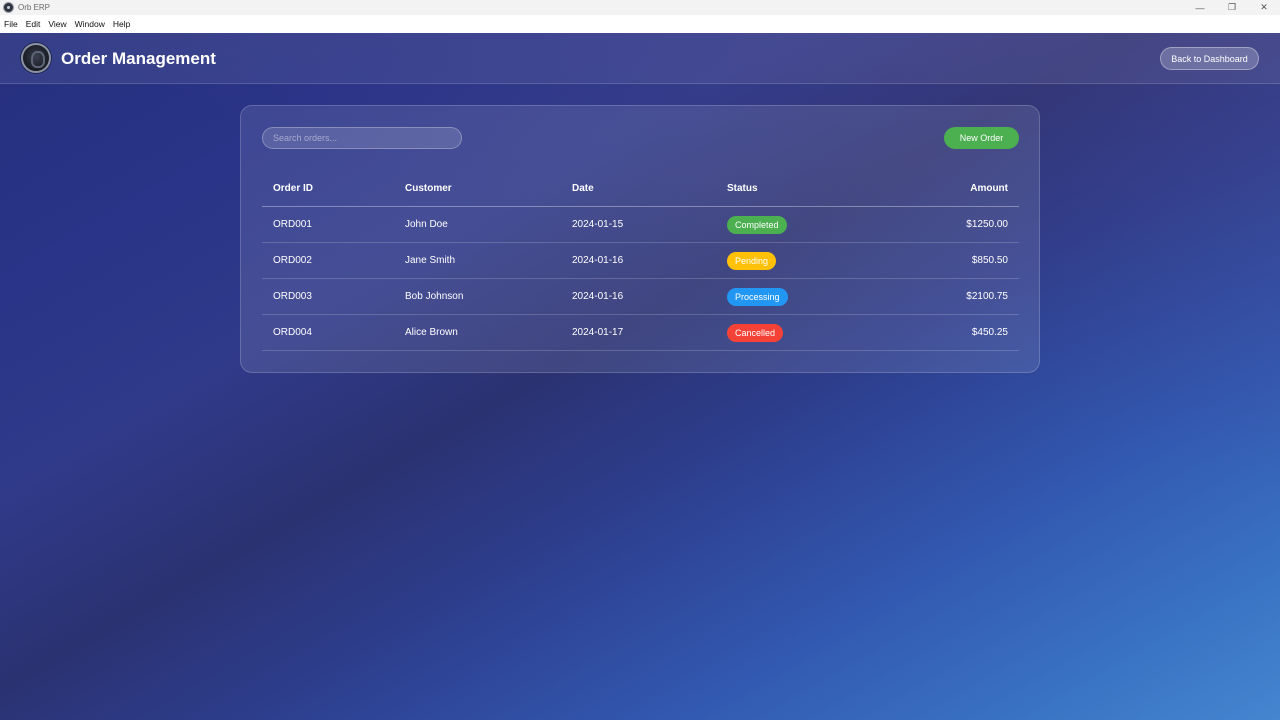 This screenshot has width=1280, height=720. What do you see at coordinates (426, 224) in the screenshot?
I see `customer-cell: John Doe` at bounding box center [426, 224].